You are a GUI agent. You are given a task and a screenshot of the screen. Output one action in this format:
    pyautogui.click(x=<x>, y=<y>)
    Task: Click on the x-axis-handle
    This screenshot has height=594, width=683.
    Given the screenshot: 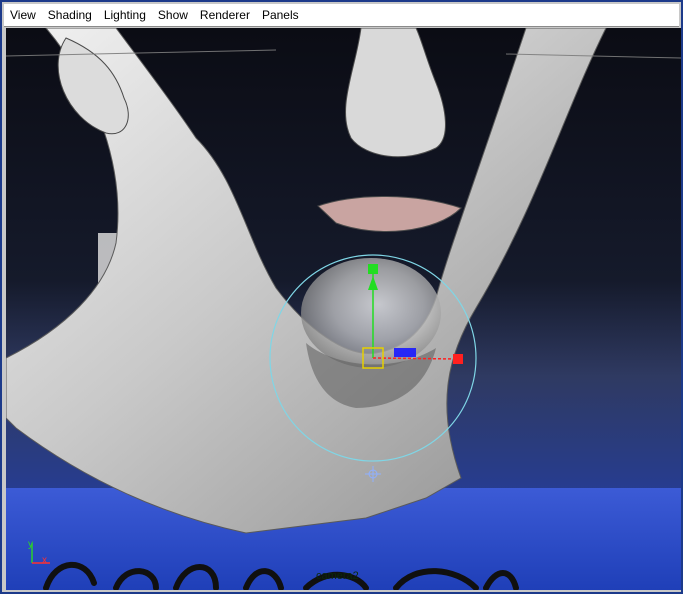 What is the action you would take?
    pyautogui.click(x=415, y=358)
    